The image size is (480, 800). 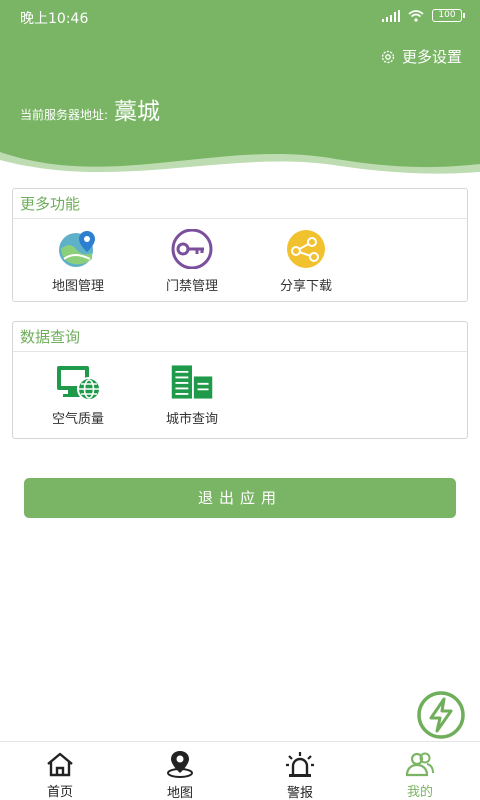 I want to click on tab-mine-label: 我的, so click(x=419, y=792).